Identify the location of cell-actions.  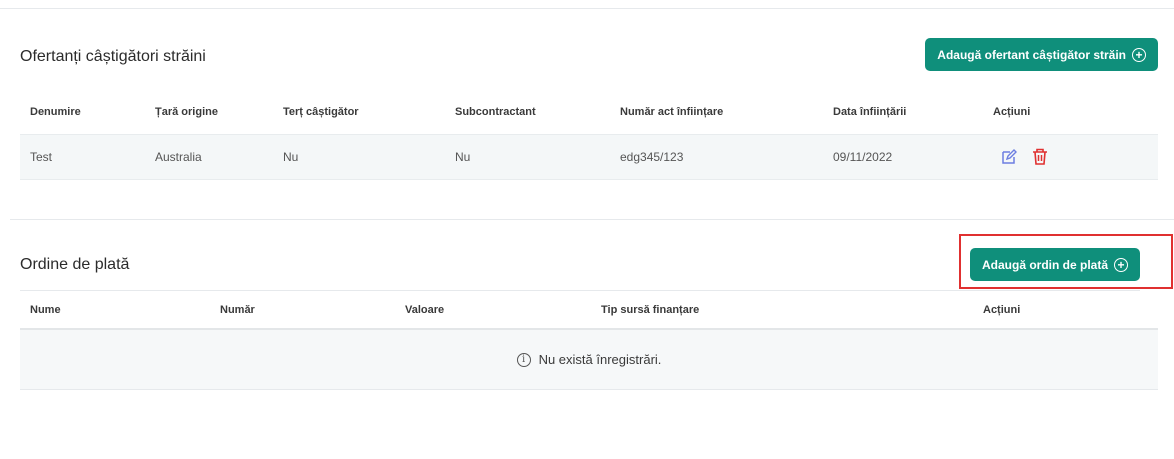
(1070, 156).